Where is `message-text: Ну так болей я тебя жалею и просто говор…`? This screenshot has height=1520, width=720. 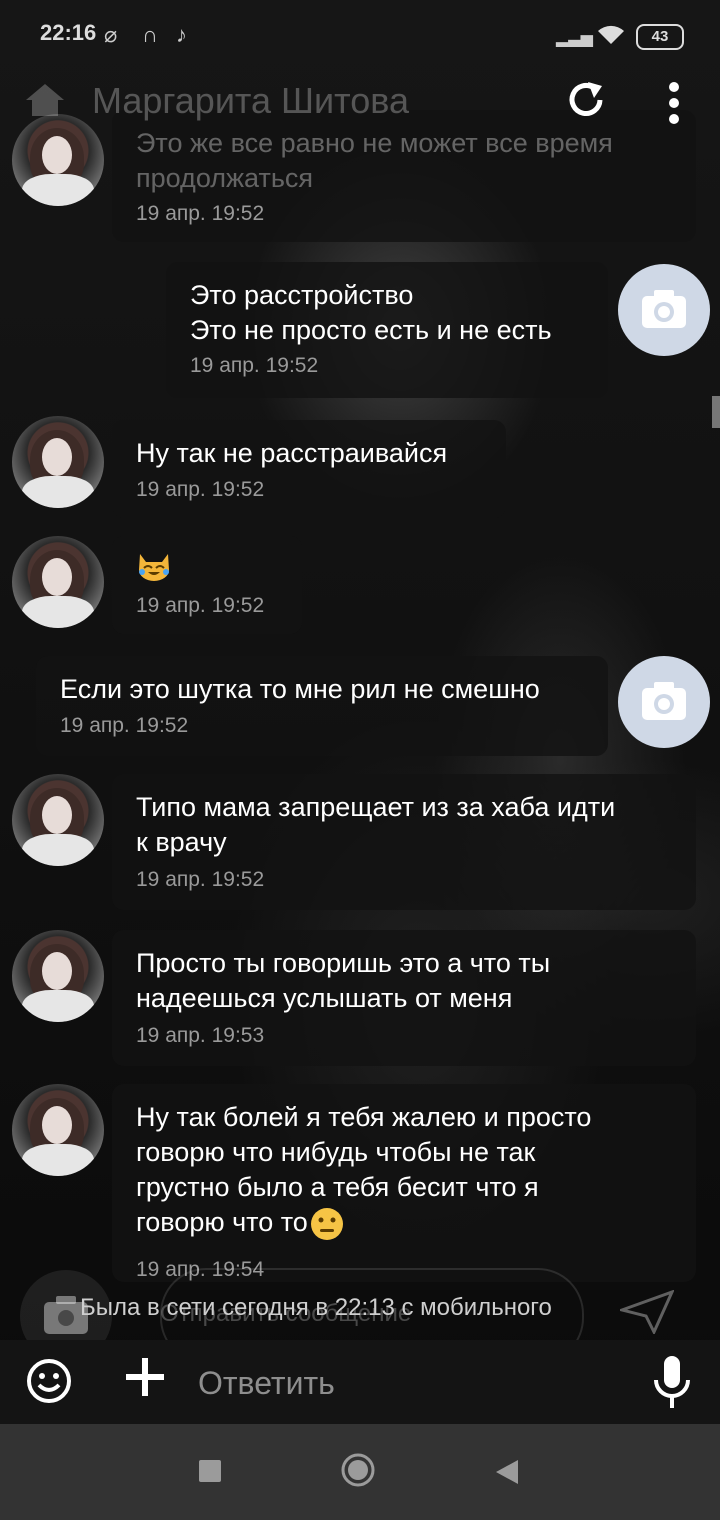
message-text: Ну так болей я тебя жалею и просто говор… is located at coordinates (363, 1170).